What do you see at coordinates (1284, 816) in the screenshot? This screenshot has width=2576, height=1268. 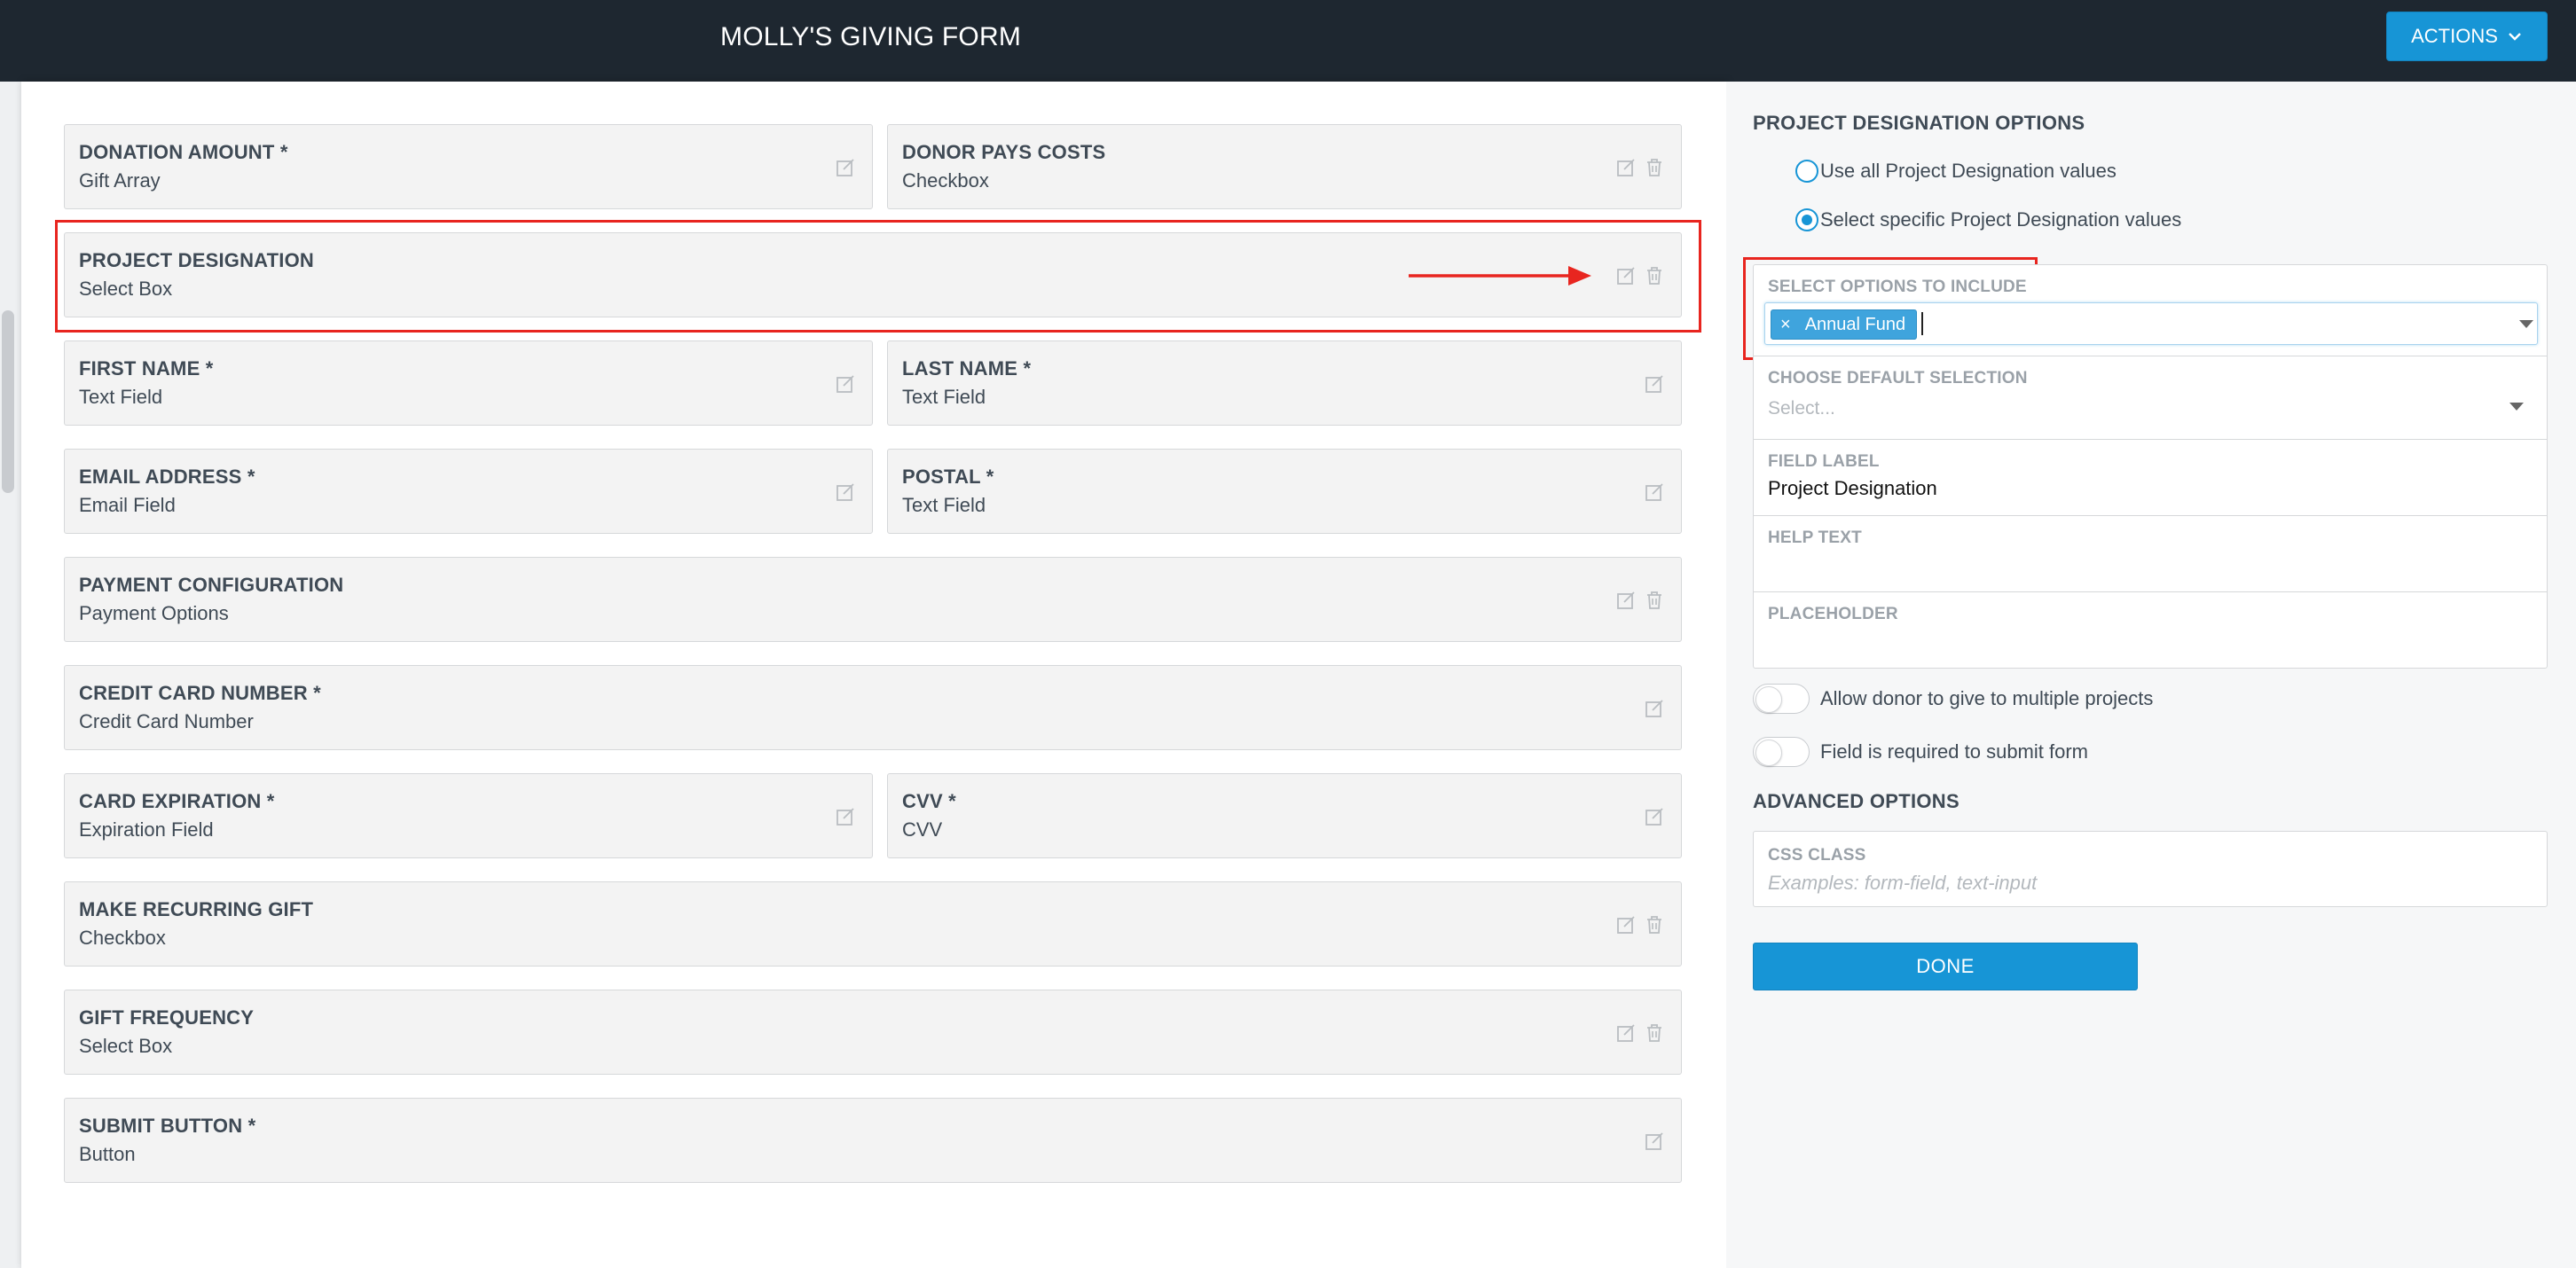 I see `form-field-card: CVV * CVV` at bounding box center [1284, 816].